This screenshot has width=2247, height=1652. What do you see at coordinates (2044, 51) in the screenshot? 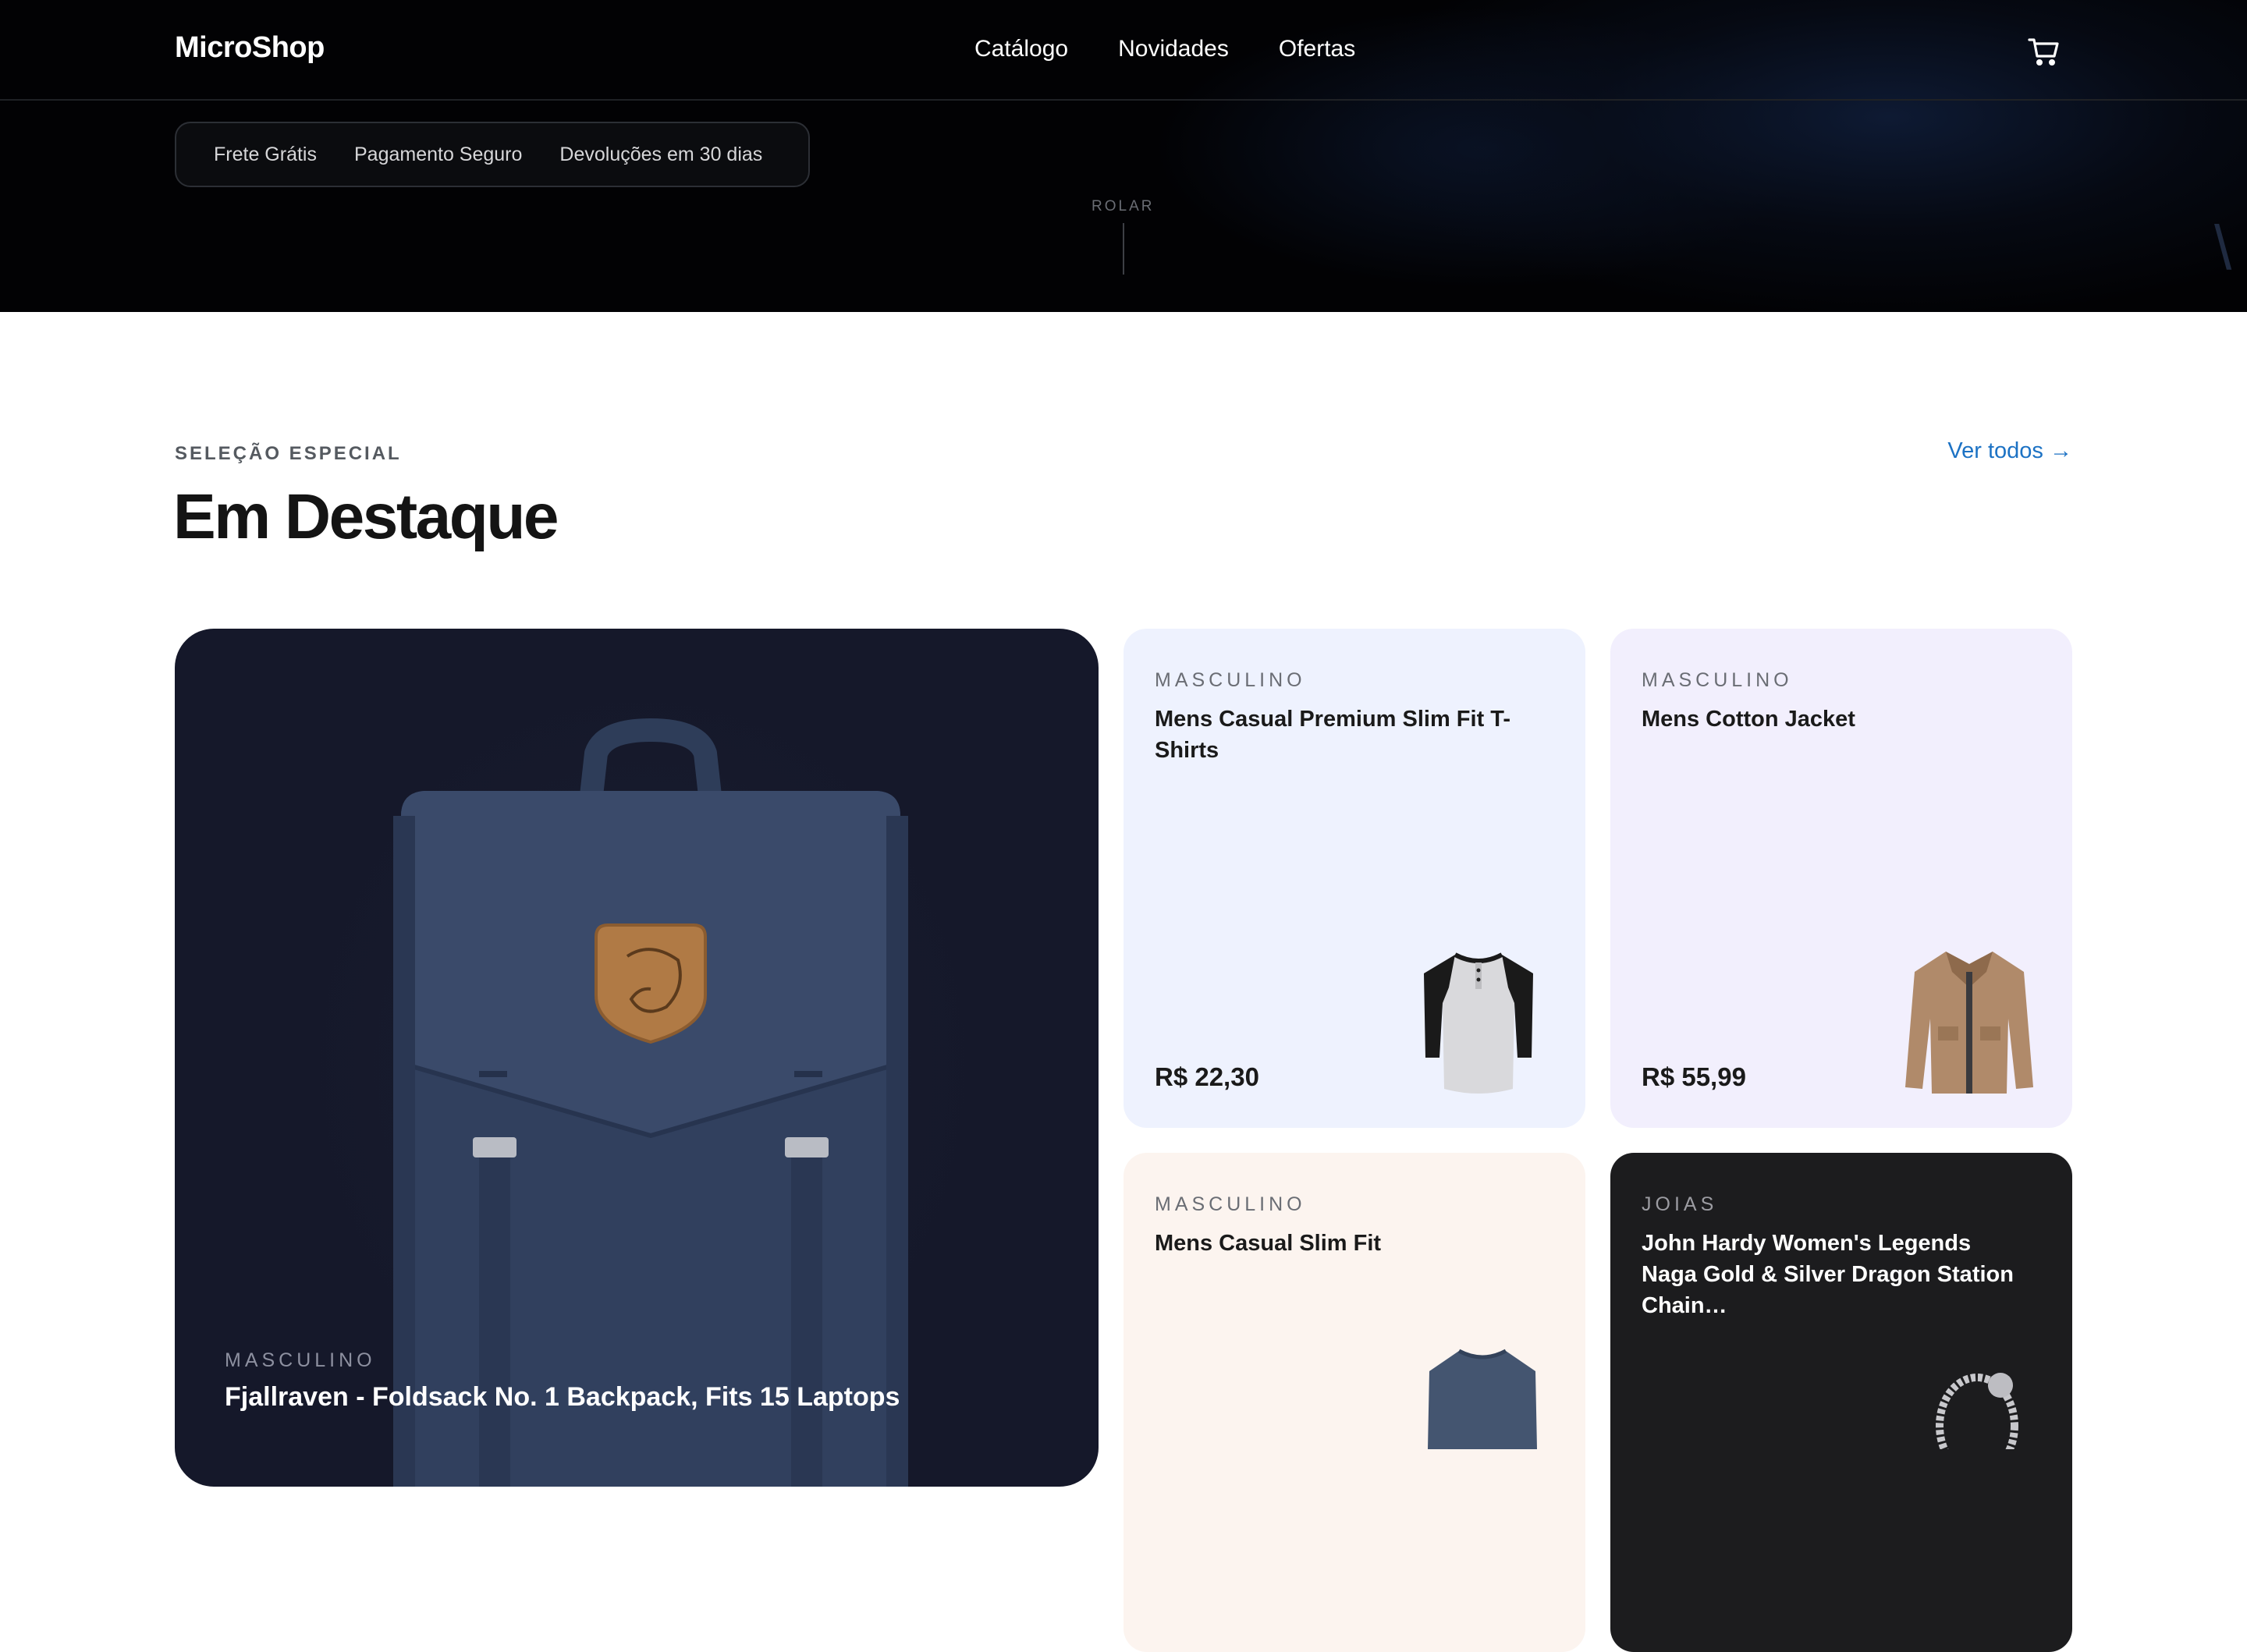
I see `cart-icon` at bounding box center [2044, 51].